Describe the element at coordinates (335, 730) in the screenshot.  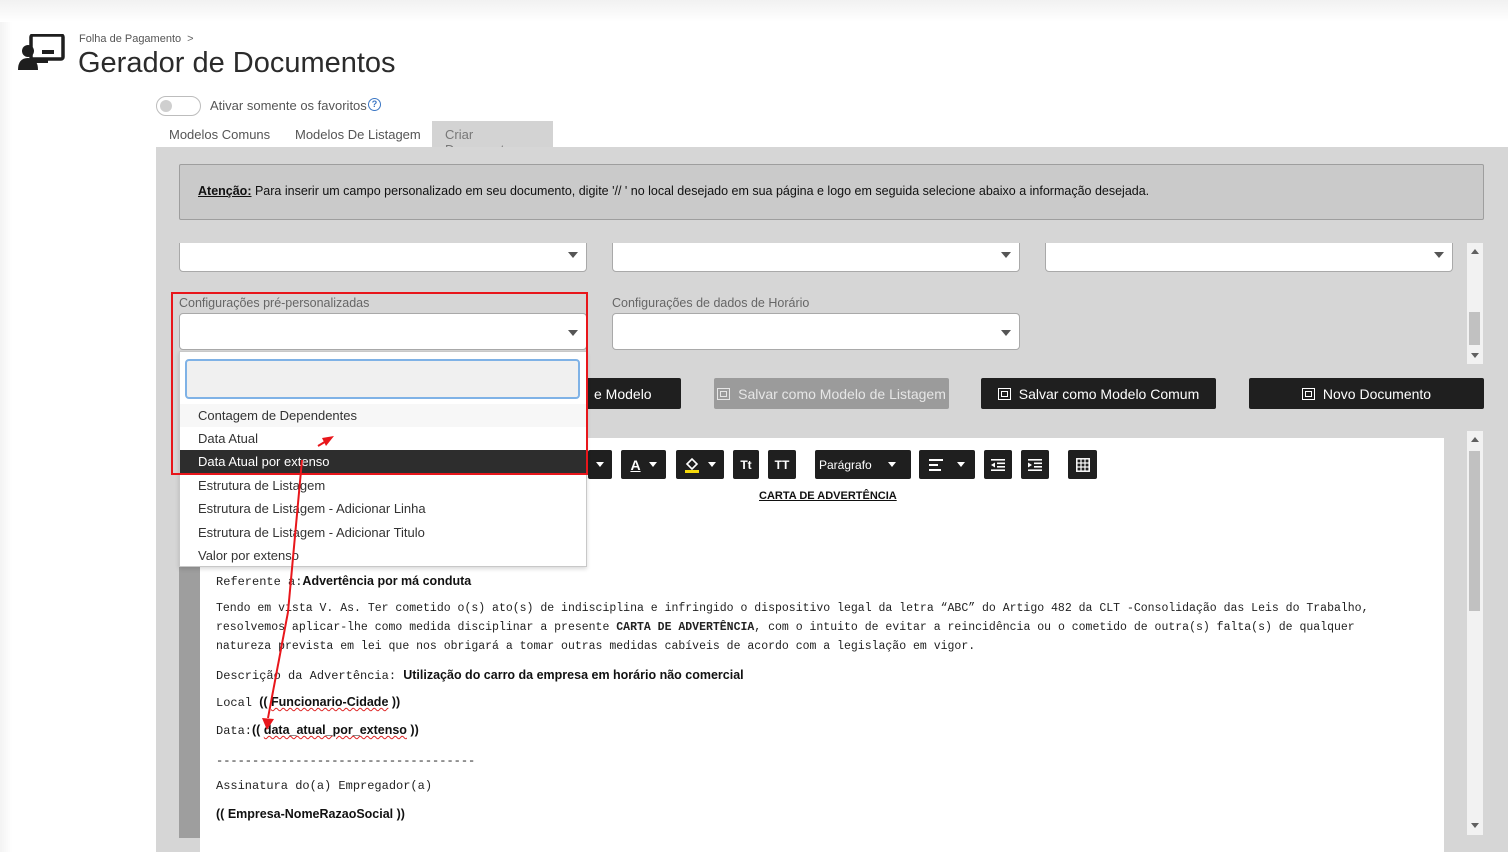
I see `date-field: data_atual_por_extenso` at that location.